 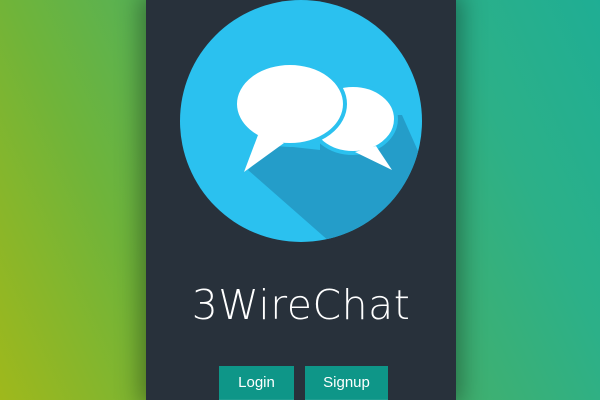 What do you see at coordinates (301, 305) in the screenshot?
I see `app-title: 3WireChat` at bounding box center [301, 305].